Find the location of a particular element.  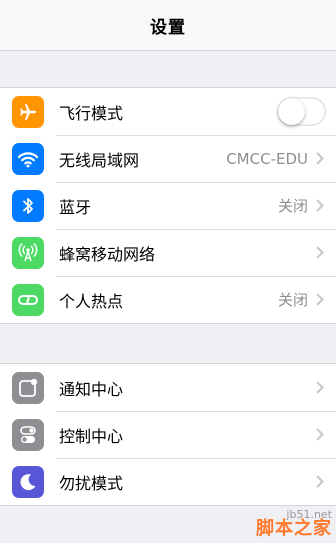

notification-center-icon is located at coordinates (28, 387).